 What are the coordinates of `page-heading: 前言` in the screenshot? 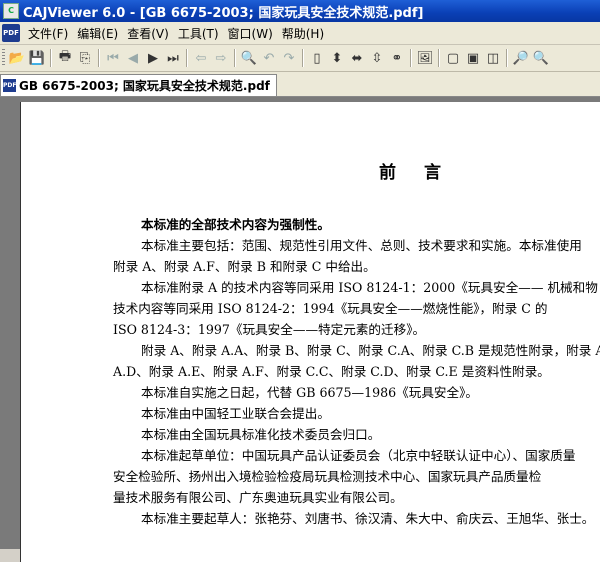 It's located at (424, 173).